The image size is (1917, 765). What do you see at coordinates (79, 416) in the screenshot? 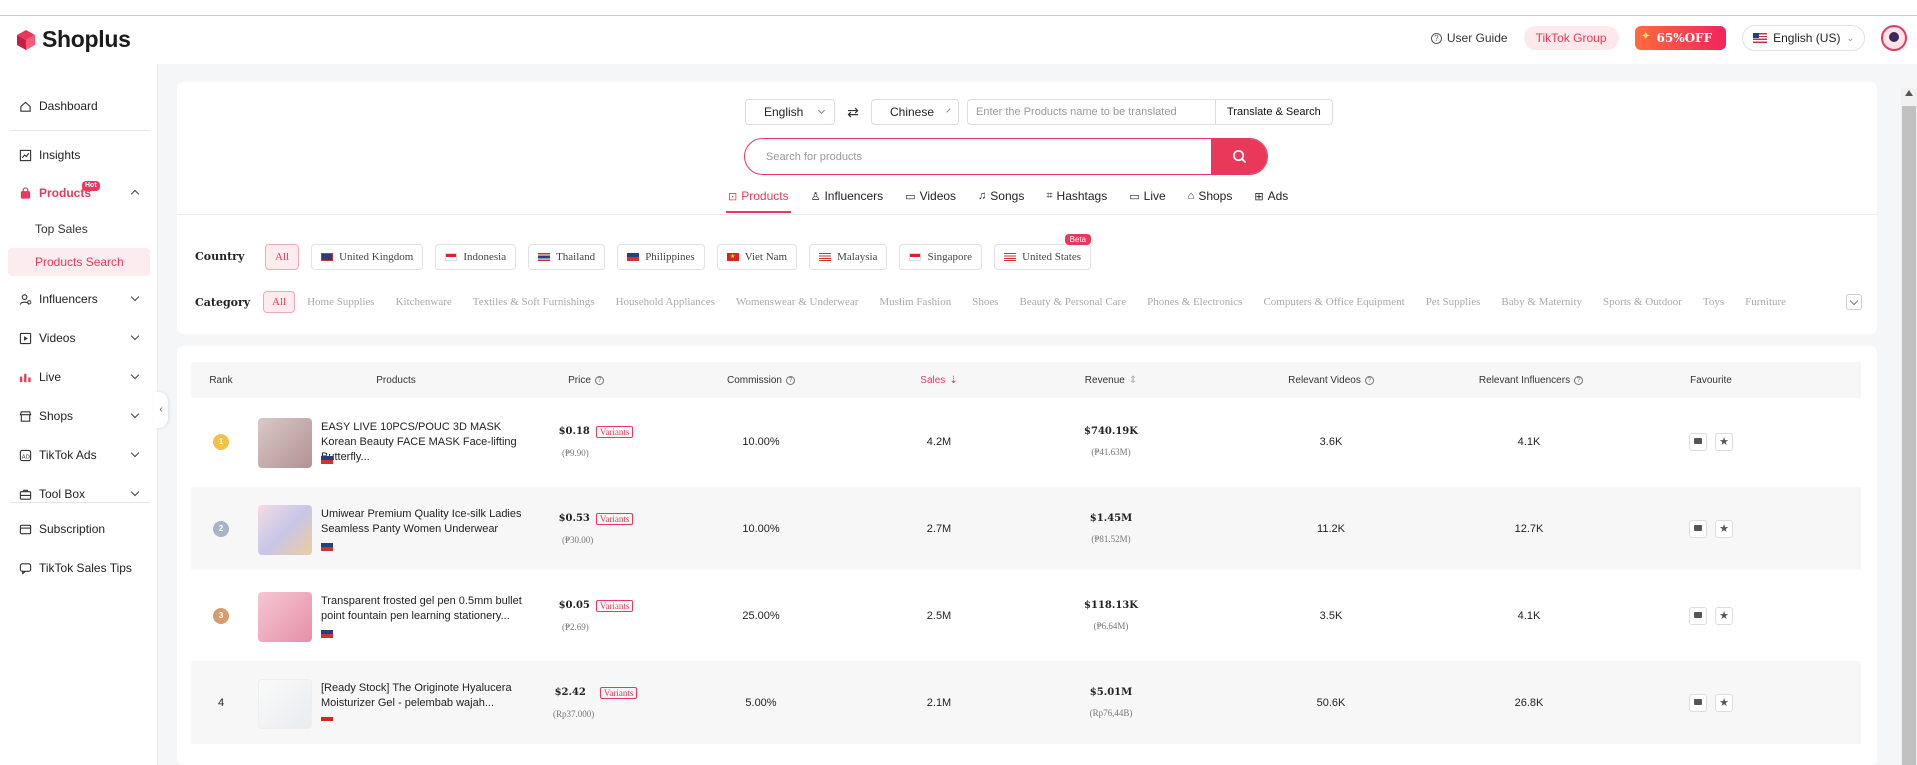
I see `sidebar-item-shops: Shops` at bounding box center [79, 416].